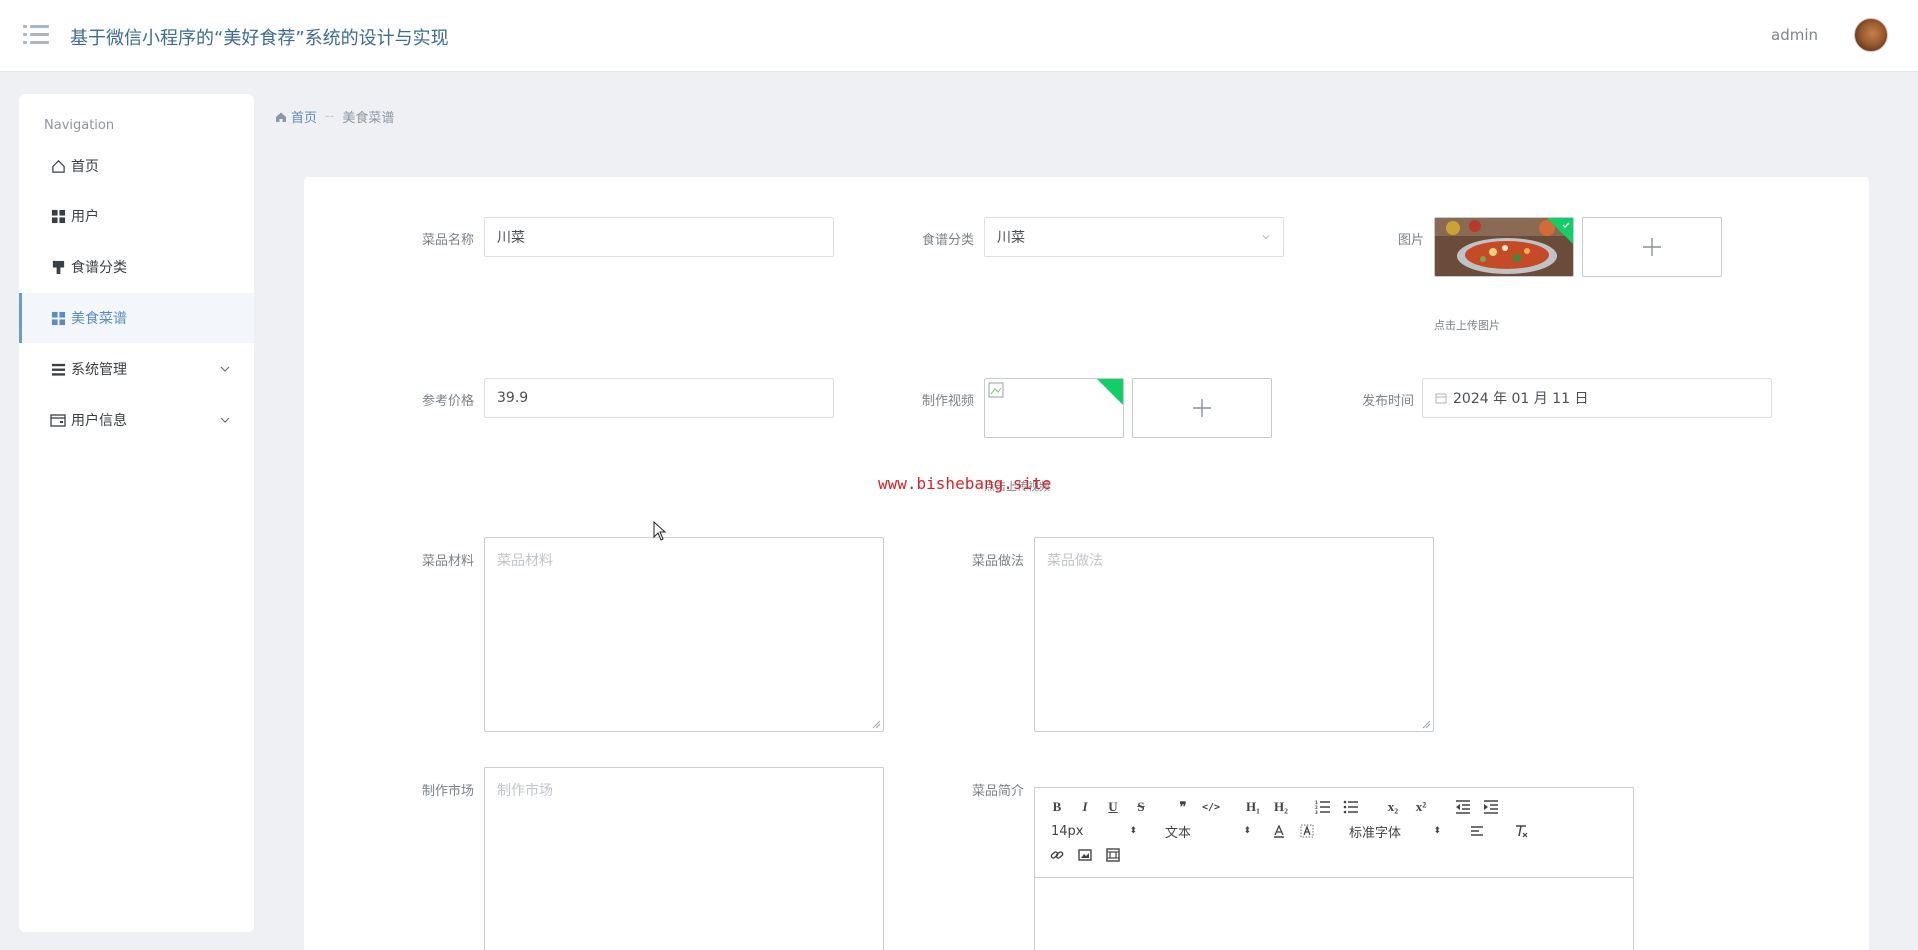  I want to click on mouse-cursor-icon, so click(660, 531).